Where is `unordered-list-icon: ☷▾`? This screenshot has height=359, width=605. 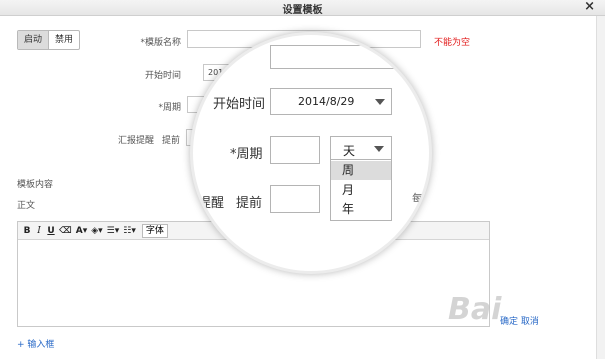 unordered-list-icon: ☷▾ is located at coordinates (129, 231).